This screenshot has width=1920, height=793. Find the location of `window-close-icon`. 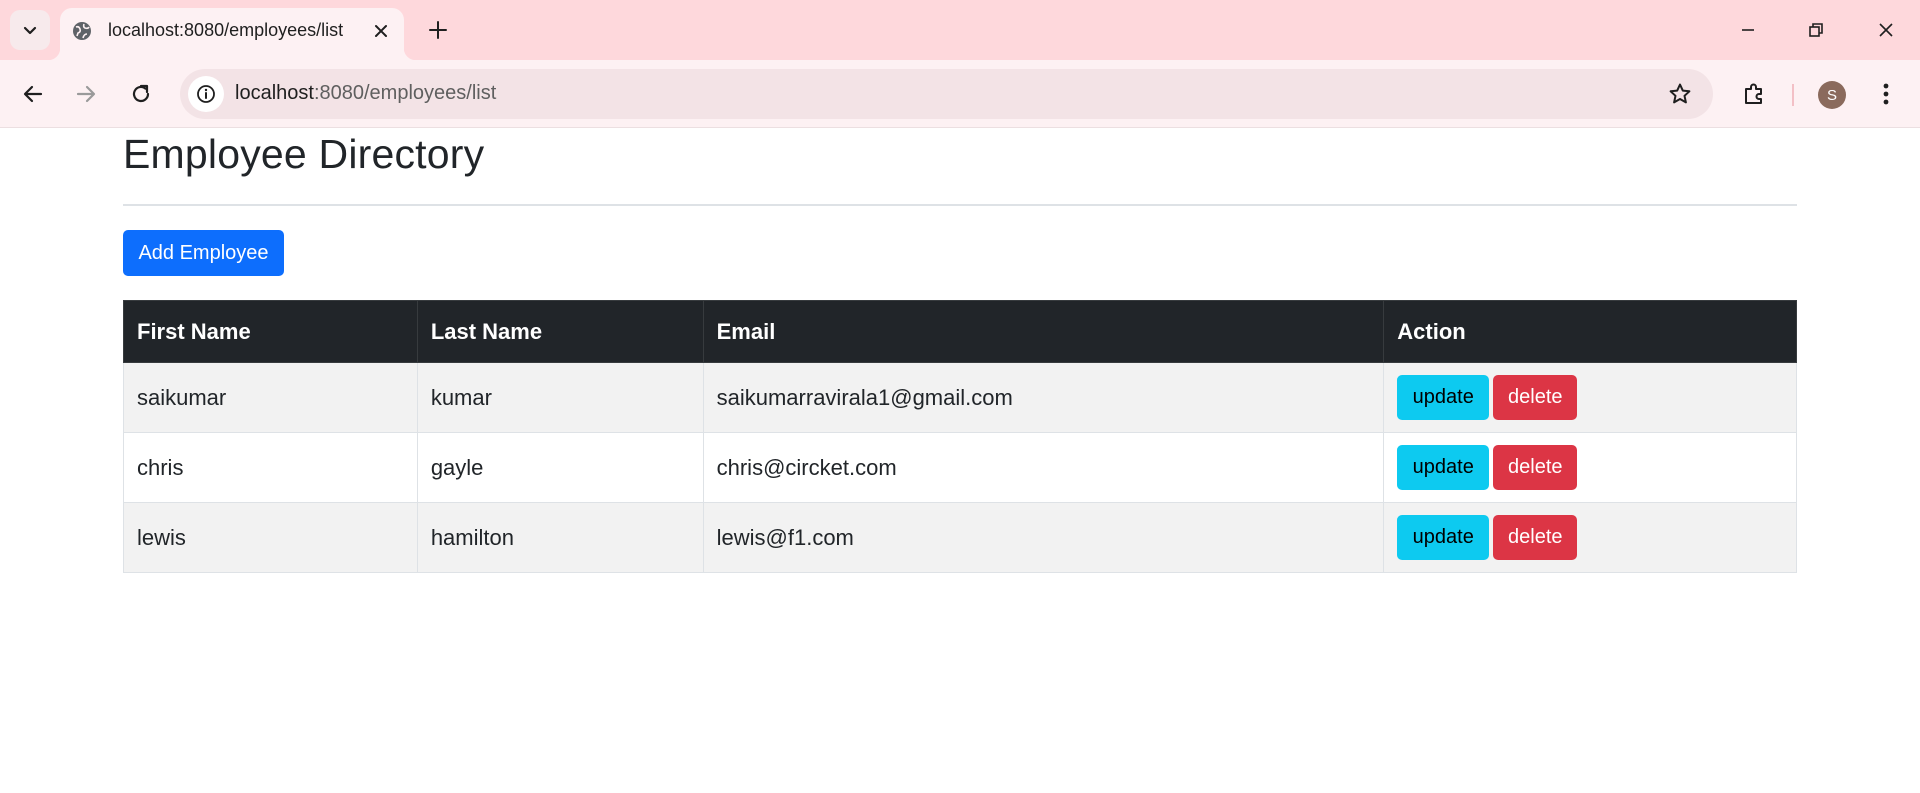

window-close-icon is located at coordinates (1886, 30).